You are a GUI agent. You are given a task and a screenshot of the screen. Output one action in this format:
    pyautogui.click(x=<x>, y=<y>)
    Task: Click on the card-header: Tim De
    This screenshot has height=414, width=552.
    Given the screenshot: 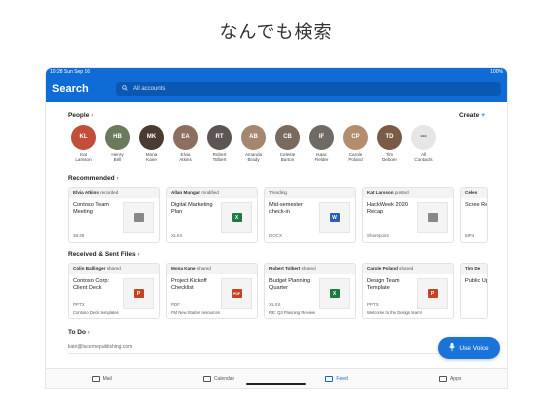 What is the action you would take?
    pyautogui.click(x=474, y=269)
    